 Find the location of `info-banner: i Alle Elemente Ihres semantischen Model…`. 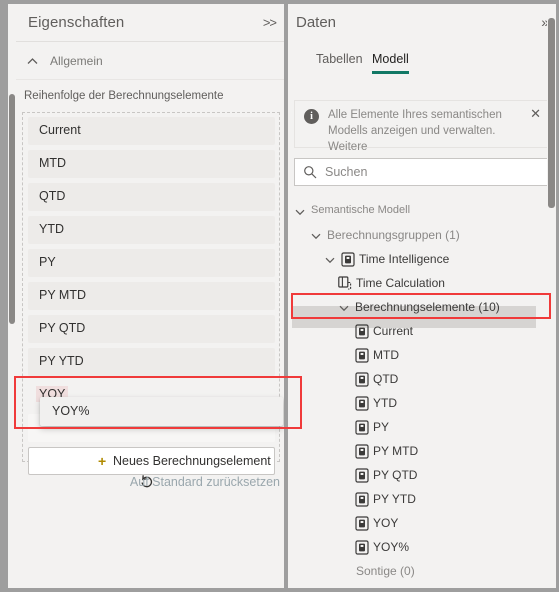

info-banner: i Alle Elemente Ihres semantischen Model… is located at coordinates (422, 126).